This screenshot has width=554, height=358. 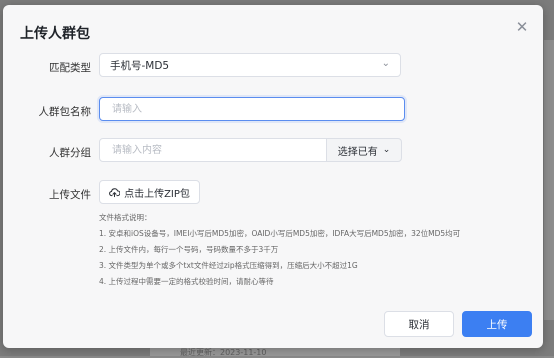 I want to click on select-existing-group-button: 选择已有 ⌄, so click(x=364, y=150).